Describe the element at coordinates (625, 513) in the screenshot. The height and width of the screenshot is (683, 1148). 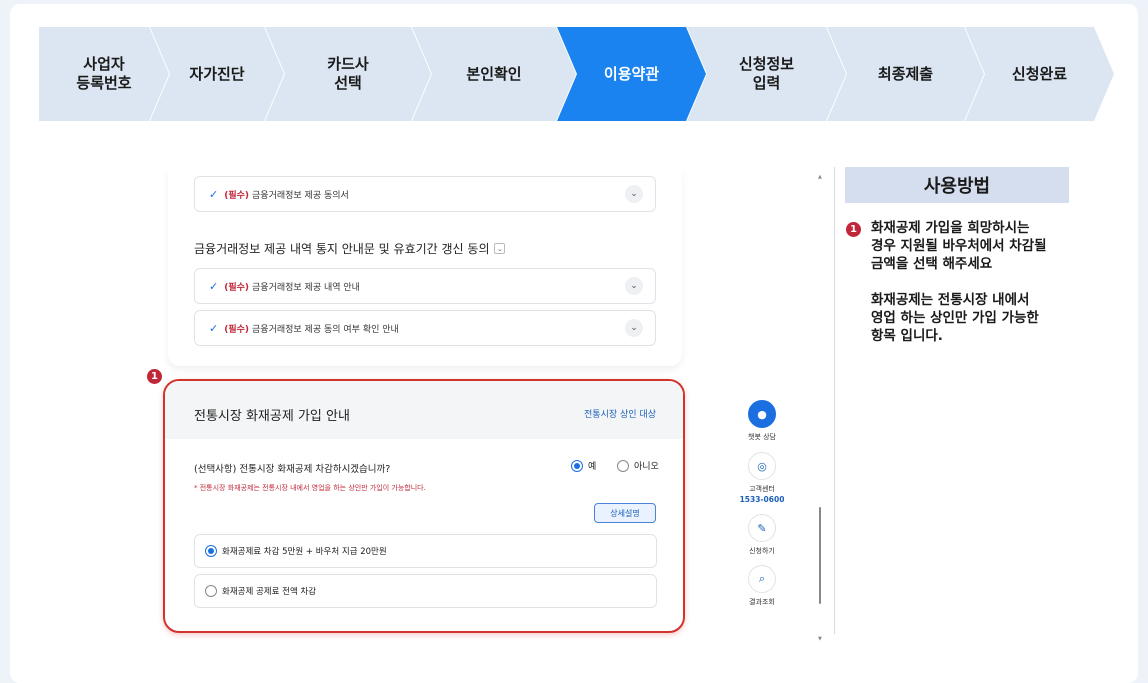
I see `detail-button: 상세설명` at that location.